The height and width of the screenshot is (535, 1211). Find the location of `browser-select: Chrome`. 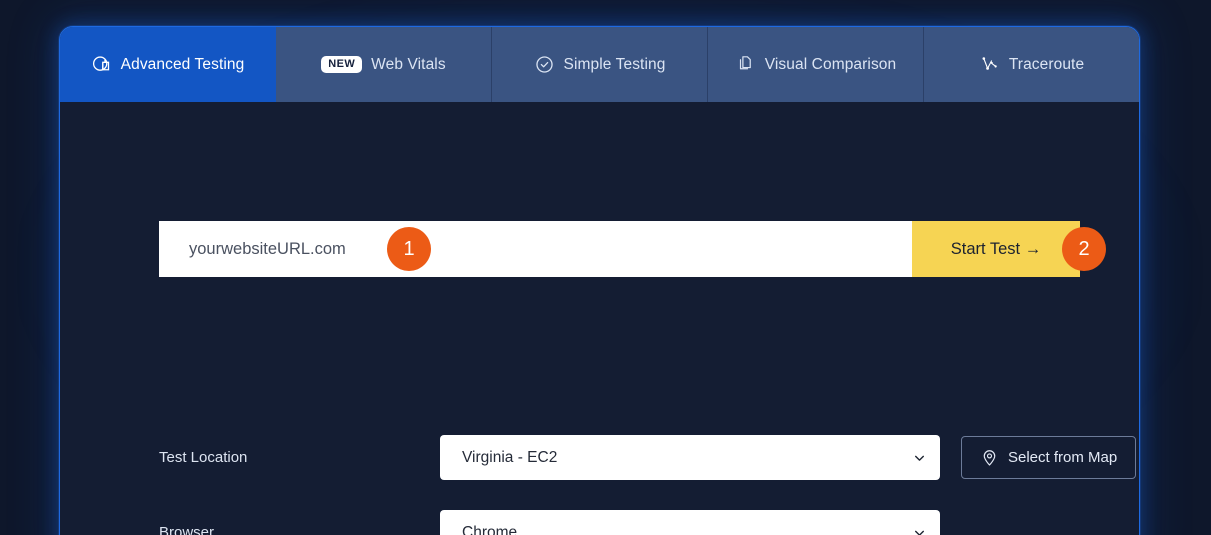

browser-select: Chrome is located at coordinates (690, 522).